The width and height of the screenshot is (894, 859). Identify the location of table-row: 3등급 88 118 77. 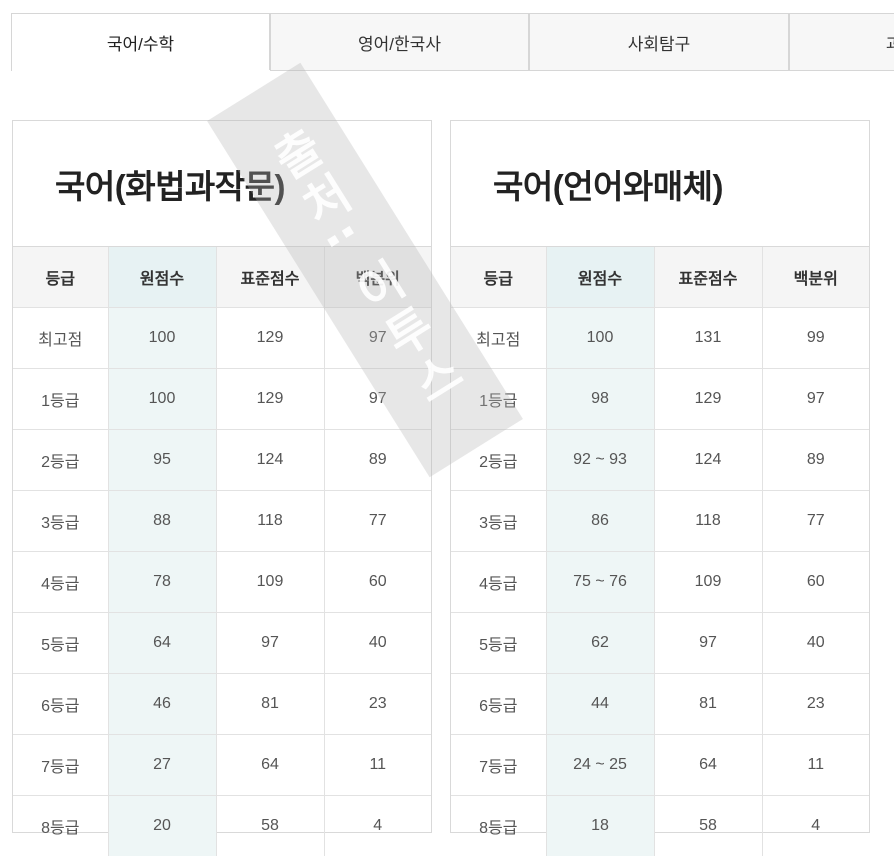
(222, 521).